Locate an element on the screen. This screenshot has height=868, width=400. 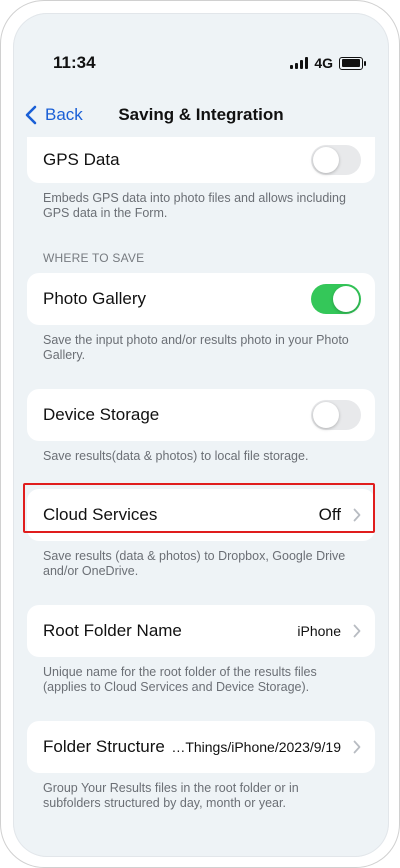
battery-icon is located at coordinates (352, 63).